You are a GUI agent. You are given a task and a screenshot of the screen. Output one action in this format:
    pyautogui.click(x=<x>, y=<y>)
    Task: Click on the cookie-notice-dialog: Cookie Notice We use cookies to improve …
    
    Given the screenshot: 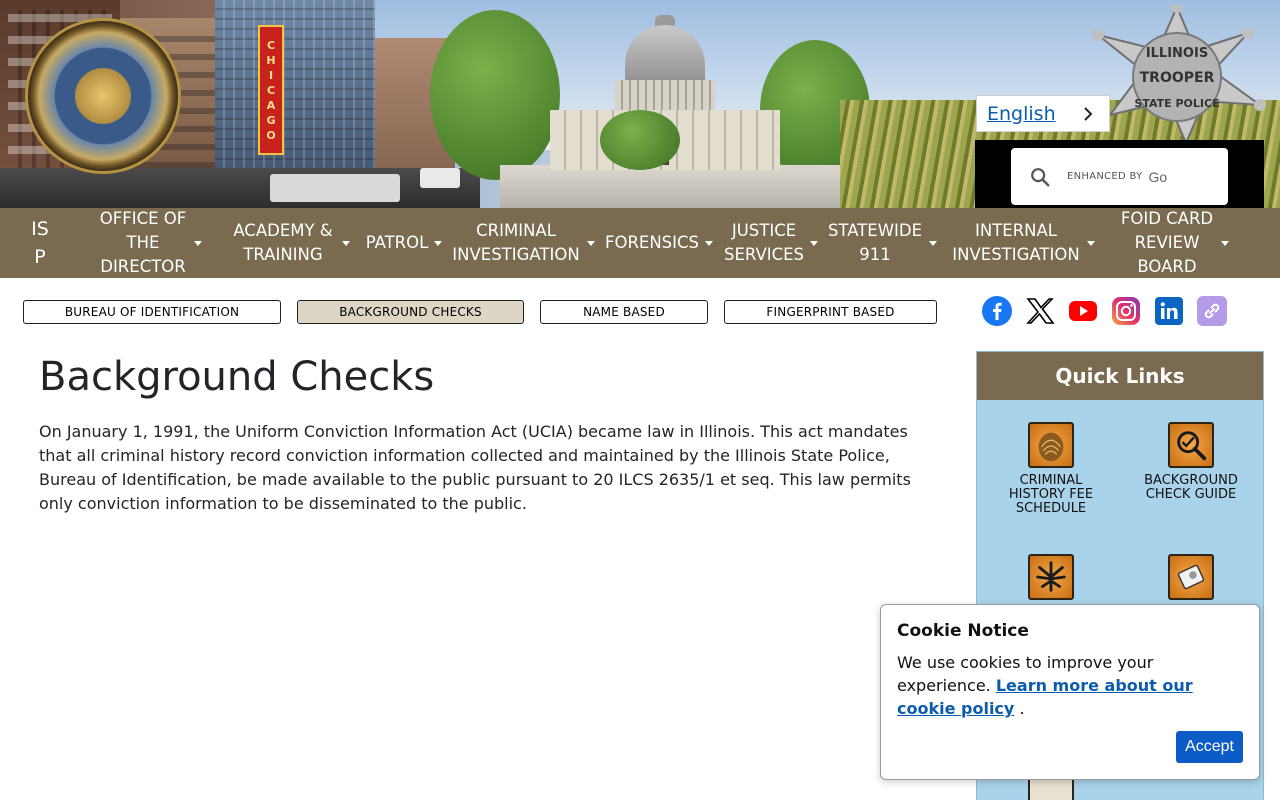 What is the action you would take?
    pyautogui.click(x=1070, y=692)
    